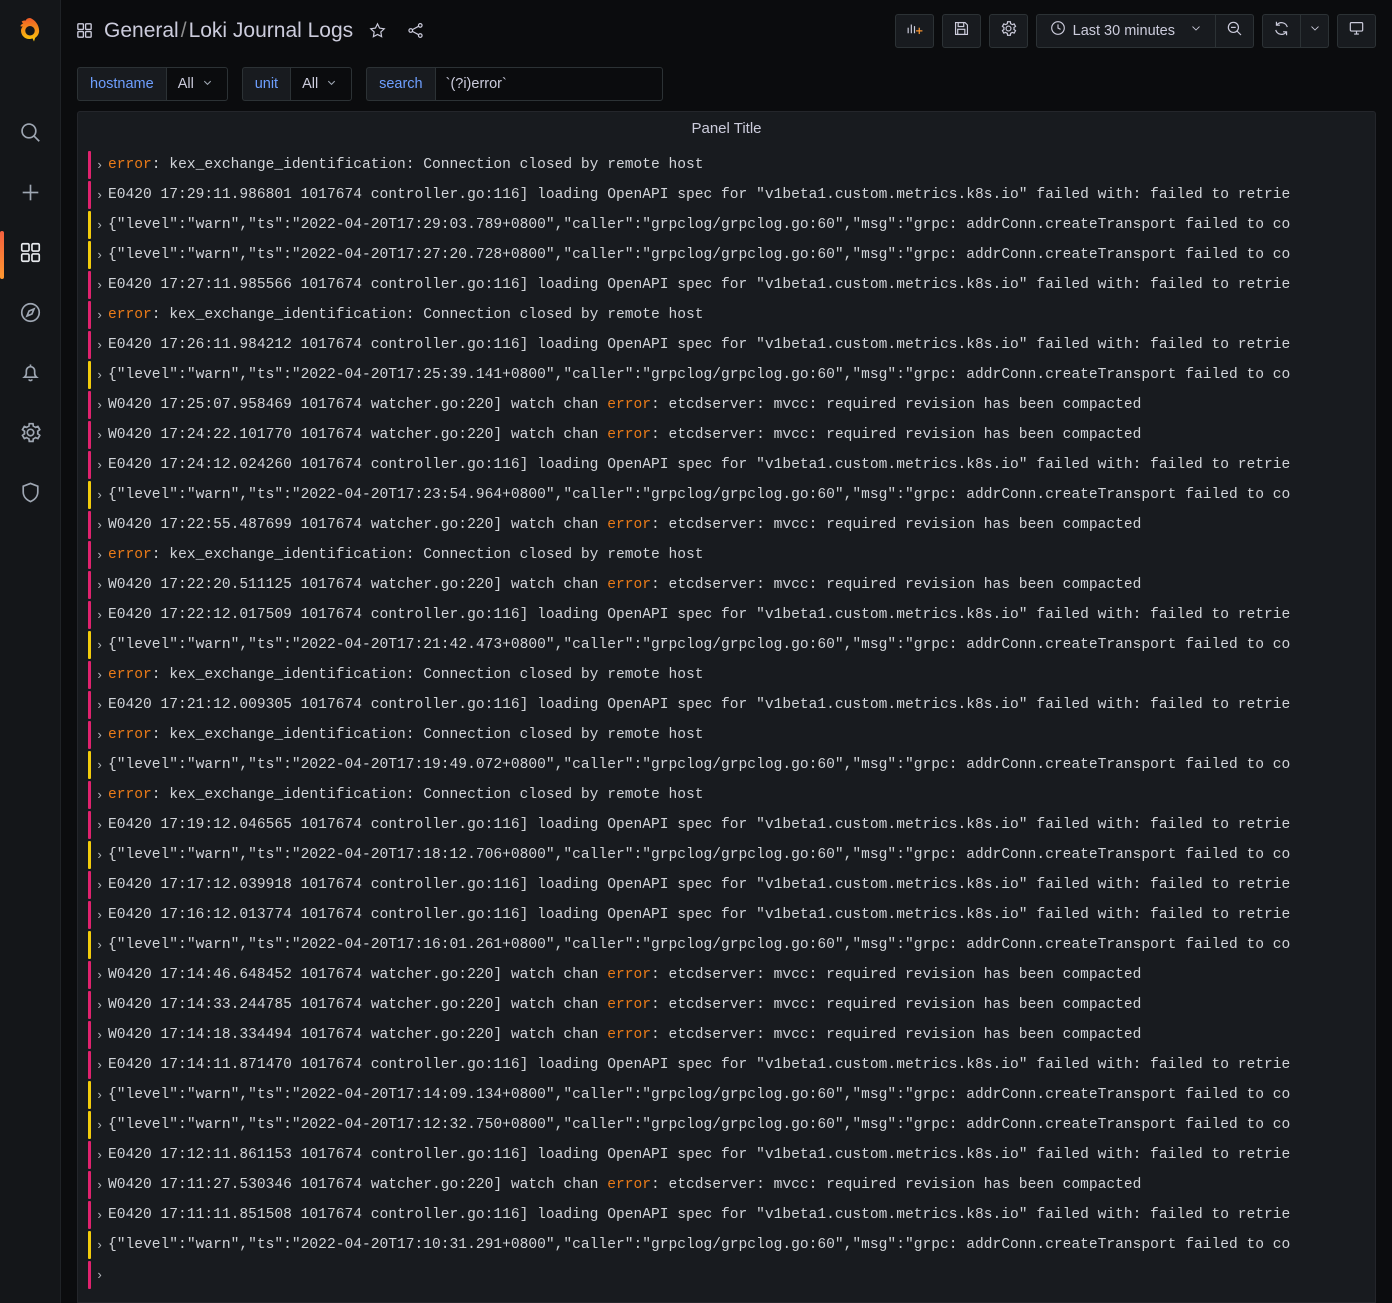 This screenshot has width=1392, height=1303. I want to click on refresh-interval-picker, so click(1315, 30).